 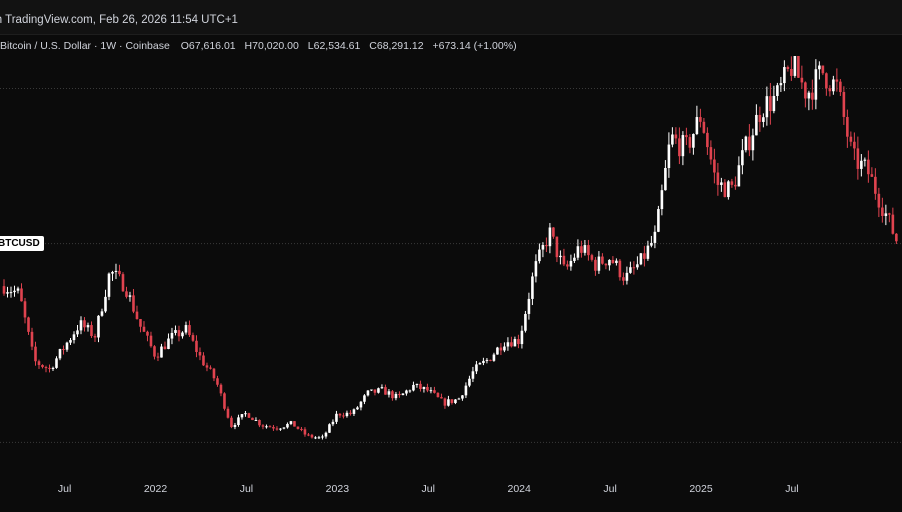 What do you see at coordinates (334, 46) in the screenshot?
I see `low-value: L62,534.61` at bounding box center [334, 46].